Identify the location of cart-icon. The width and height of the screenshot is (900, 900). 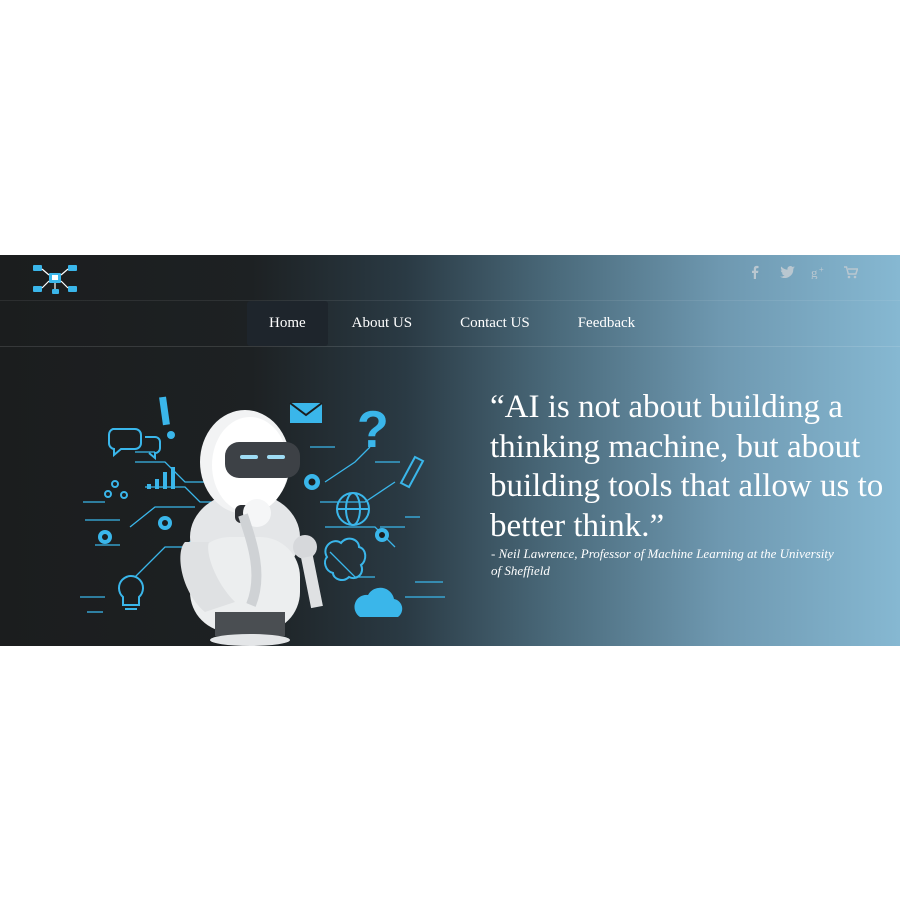
(851, 272).